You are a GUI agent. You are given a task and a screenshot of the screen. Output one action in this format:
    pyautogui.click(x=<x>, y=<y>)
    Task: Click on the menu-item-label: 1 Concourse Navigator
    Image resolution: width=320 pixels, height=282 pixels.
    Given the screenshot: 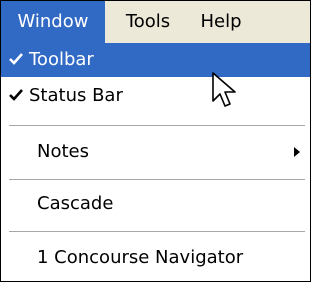 What is the action you would take?
    pyautogui.click(x=140, y=257)
    